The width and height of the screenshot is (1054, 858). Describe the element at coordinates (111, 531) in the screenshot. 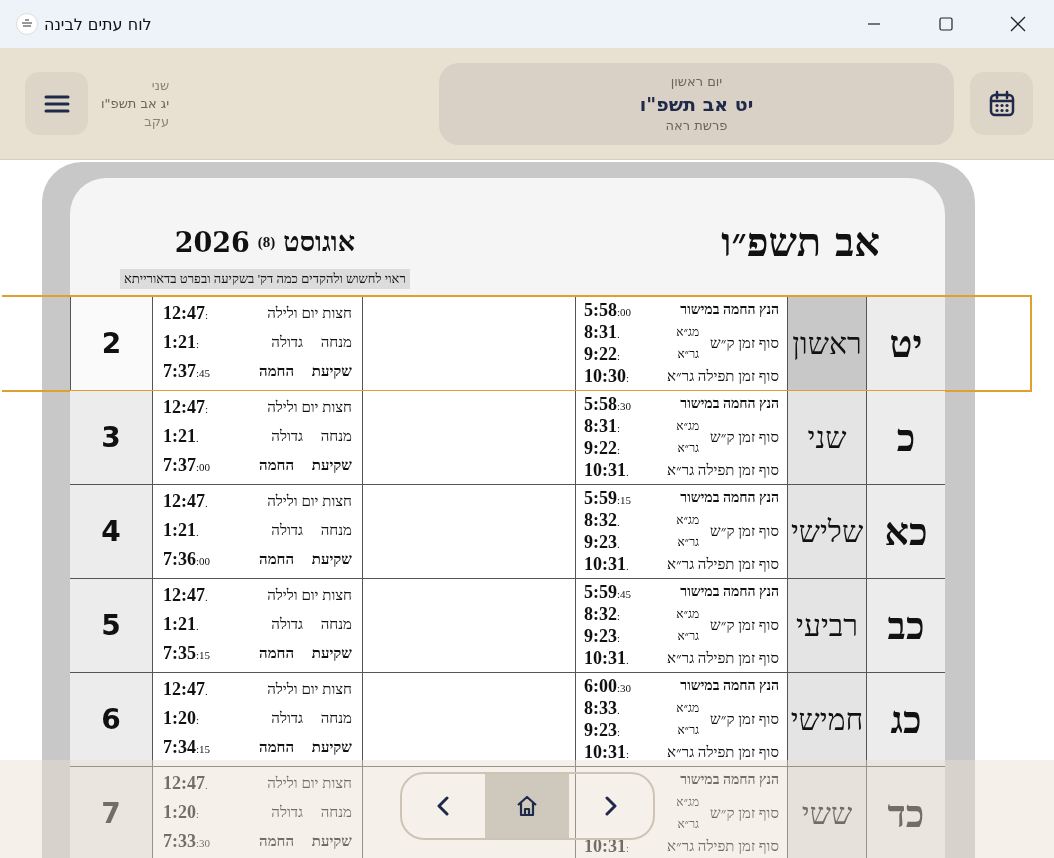

I see `gregorian-date: 4` at that location.